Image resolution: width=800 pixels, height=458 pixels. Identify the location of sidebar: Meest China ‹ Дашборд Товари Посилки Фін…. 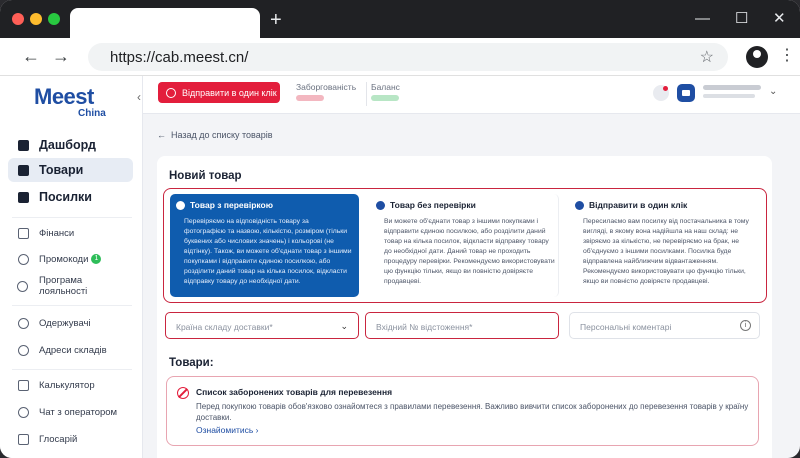
(71, 267).